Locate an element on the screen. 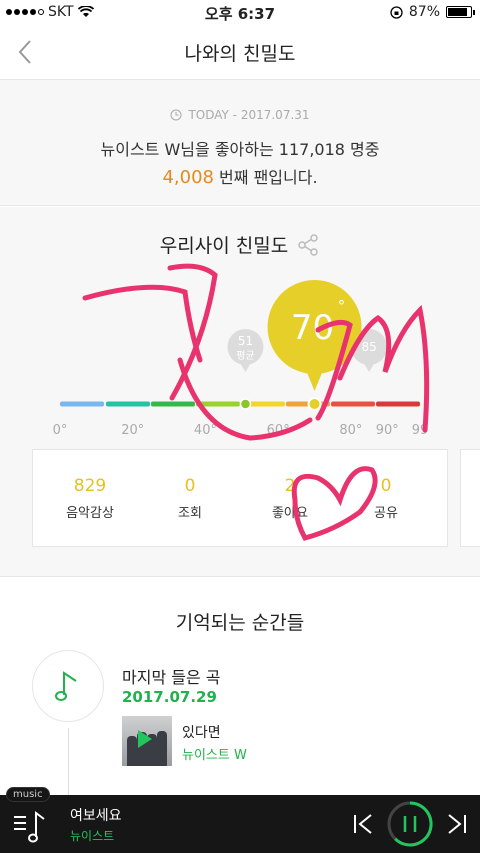 Image resolution: width=480 pixels, height=853 pixels. player-artist: 뉴이스트 is located at coordinates (92, 835).